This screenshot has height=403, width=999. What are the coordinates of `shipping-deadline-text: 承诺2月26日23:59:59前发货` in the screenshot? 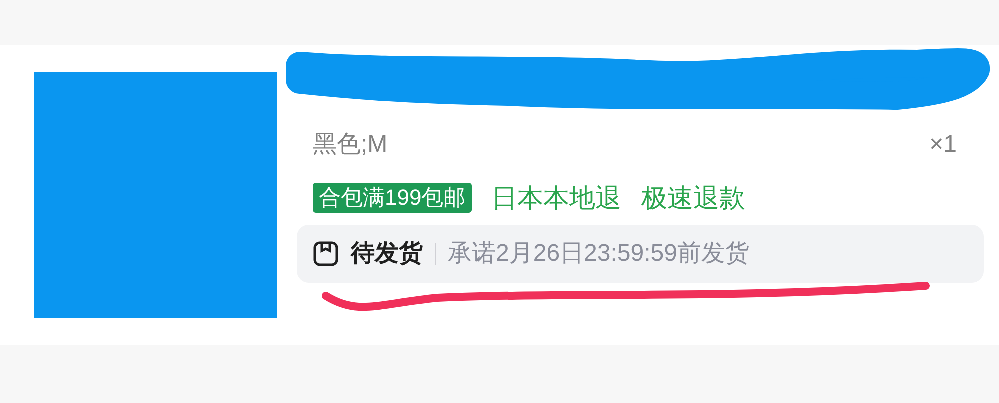 It's located at (599, 254).